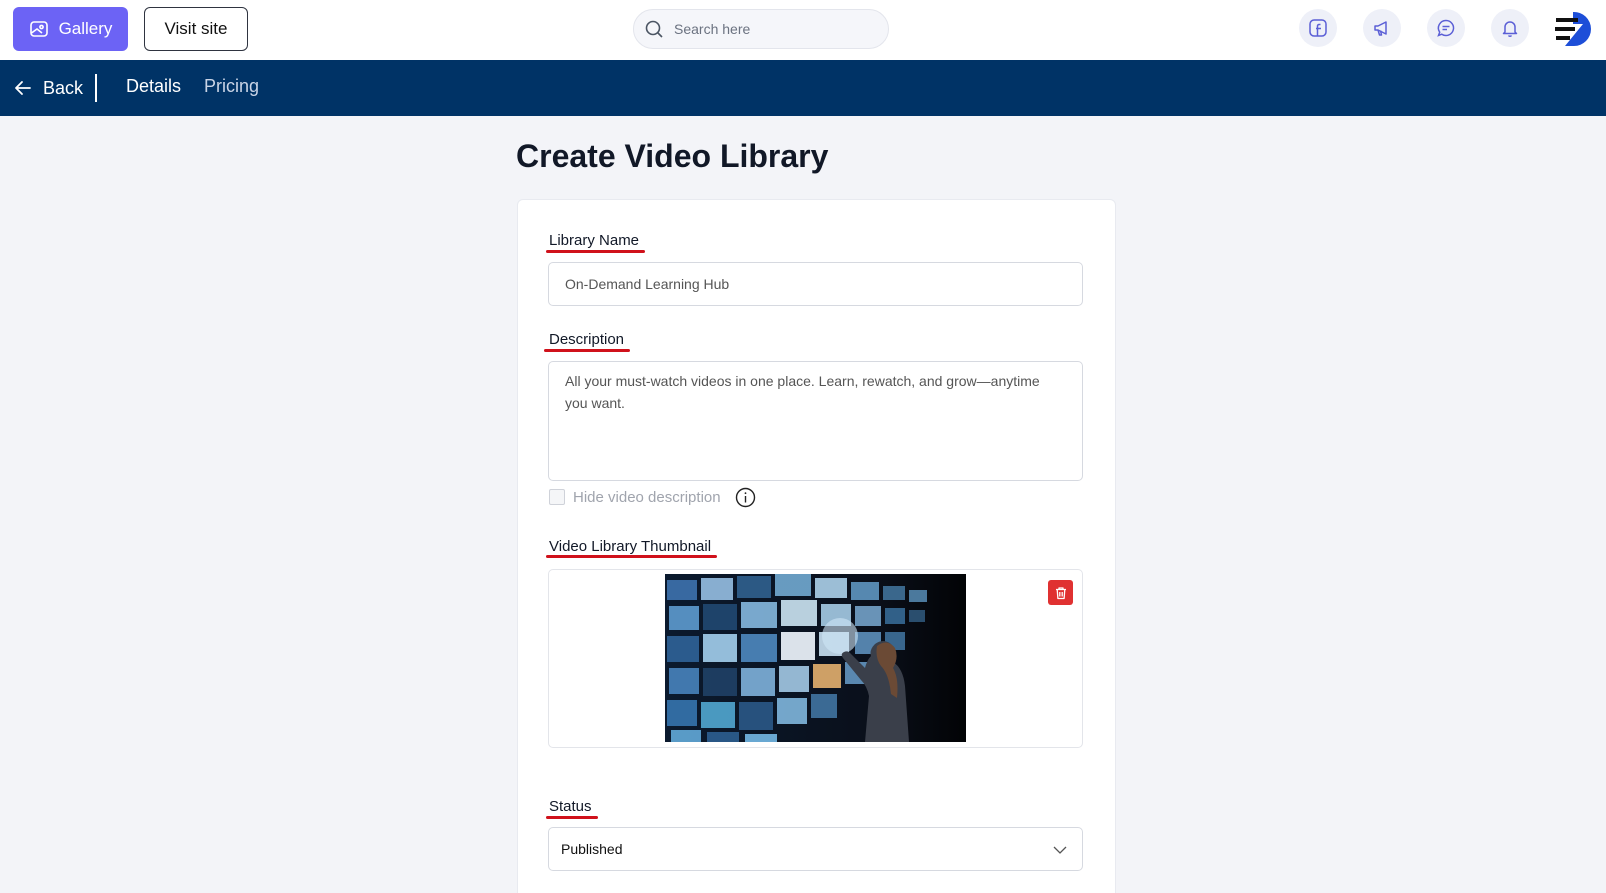 The width and height of the screenshot is (1606, 893). I want to click on bell-icon, so click(1510, 29).